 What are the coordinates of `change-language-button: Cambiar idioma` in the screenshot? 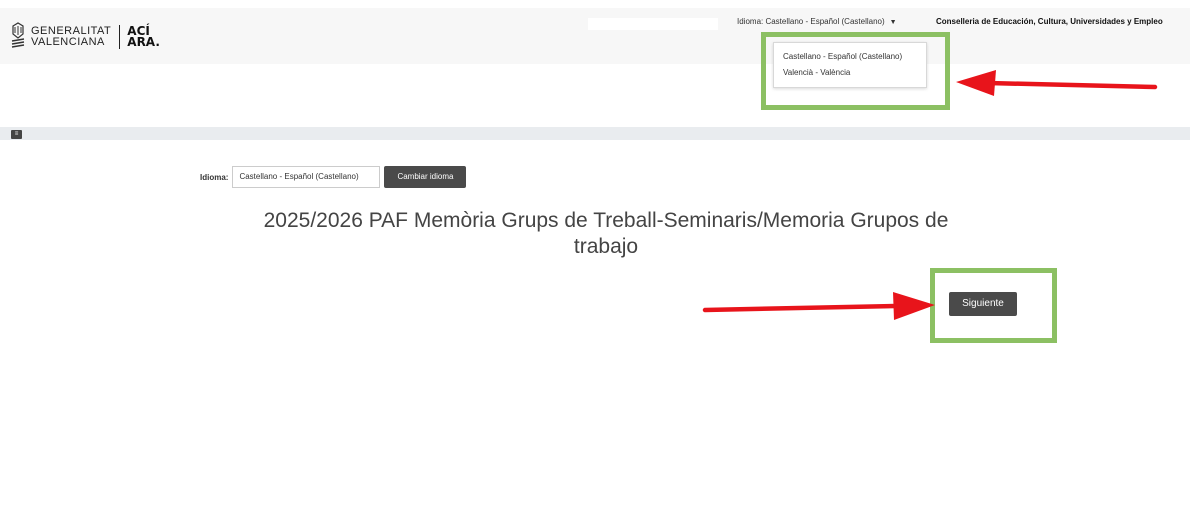 It's located at (425, 177).